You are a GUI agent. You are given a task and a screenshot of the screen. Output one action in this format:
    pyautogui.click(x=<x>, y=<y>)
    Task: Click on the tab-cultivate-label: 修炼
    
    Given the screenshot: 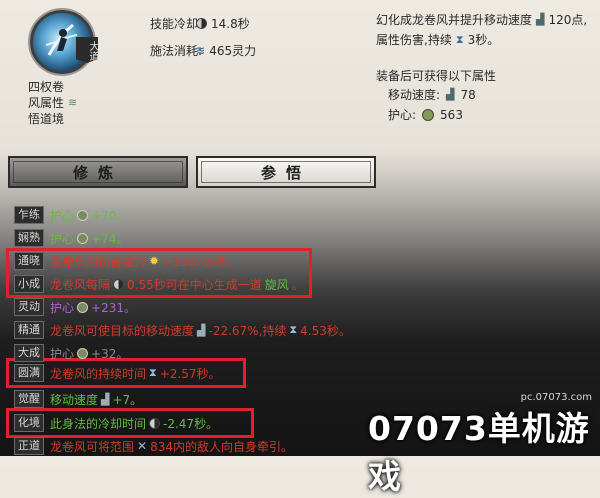 What is the action you would take?
    pyautogui.click(x=97, y=172)
    